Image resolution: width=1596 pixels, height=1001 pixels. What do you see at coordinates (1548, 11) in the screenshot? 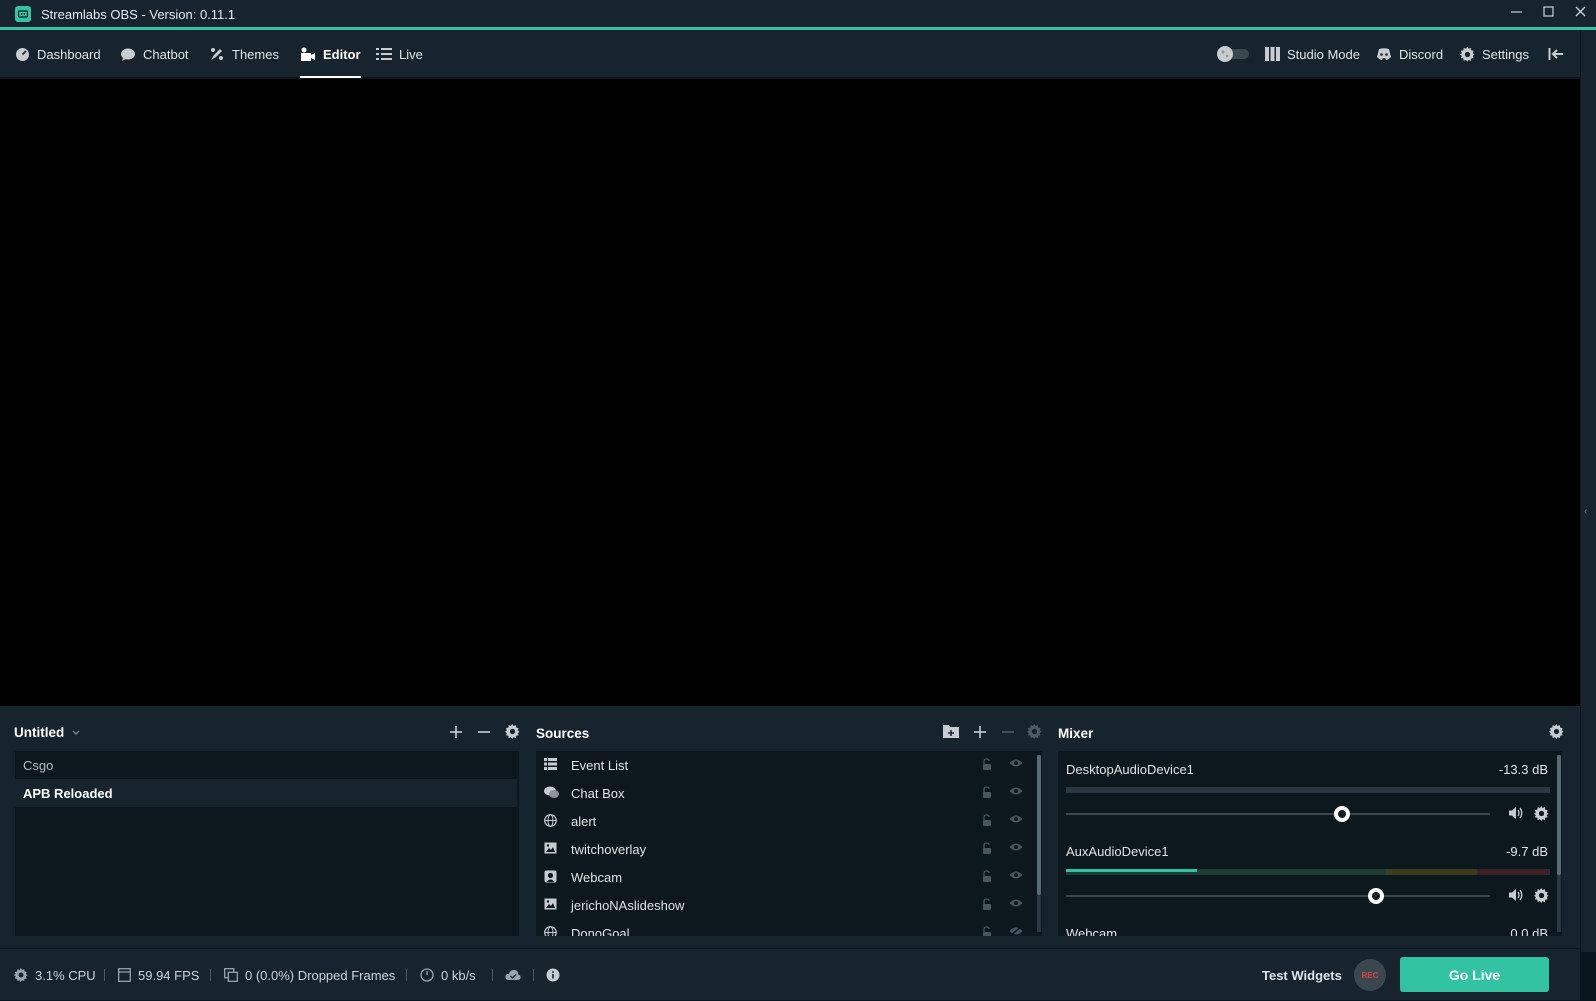
I see `maximize-button` at bounding box center [1548, 11].